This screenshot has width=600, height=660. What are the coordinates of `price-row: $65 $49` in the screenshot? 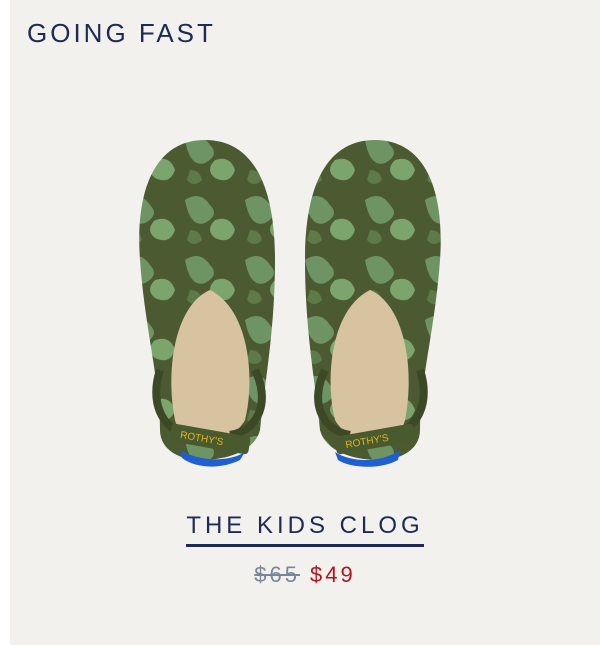 It's located at (305, 575).